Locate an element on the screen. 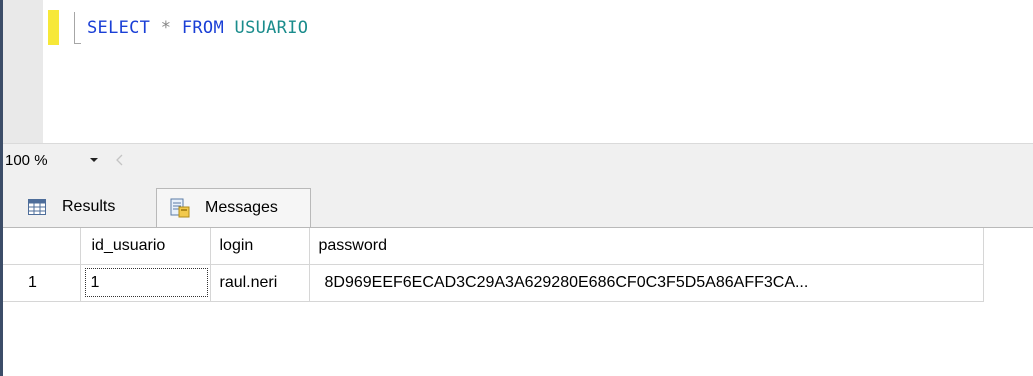 This screenshot has height=376, width=1033. selected-cell-value: 1 is located at coordinates (146, 282).